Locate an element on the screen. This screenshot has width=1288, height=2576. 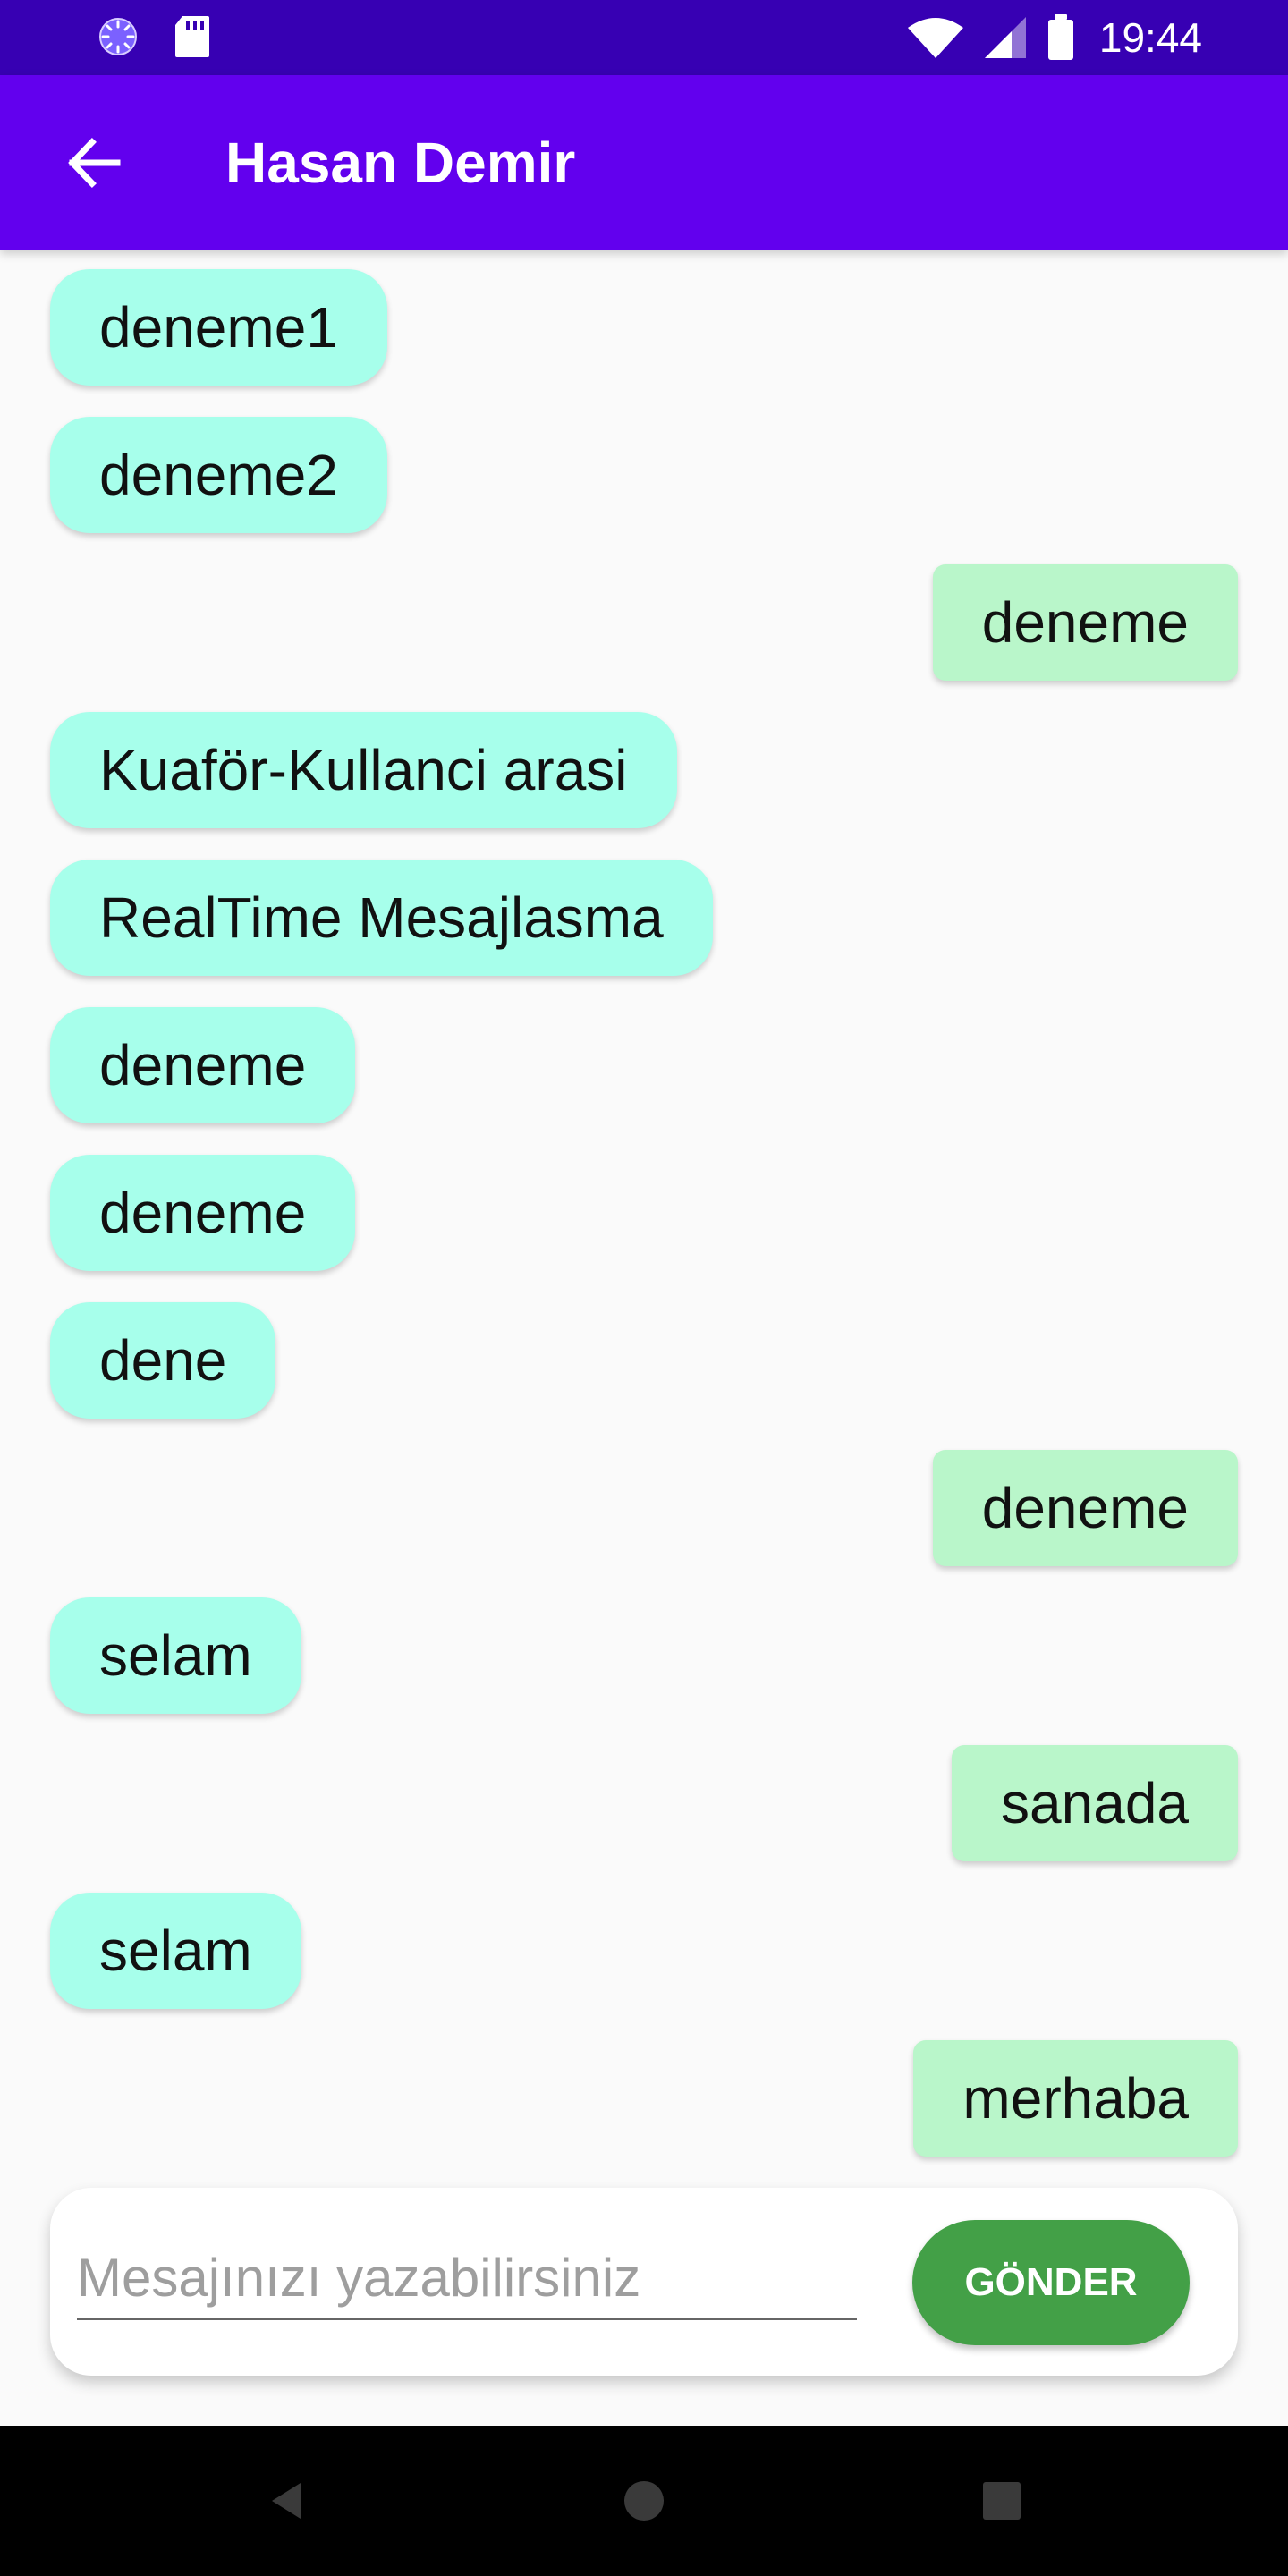
system-navigation-bar is located at coordinates (644, 2501).